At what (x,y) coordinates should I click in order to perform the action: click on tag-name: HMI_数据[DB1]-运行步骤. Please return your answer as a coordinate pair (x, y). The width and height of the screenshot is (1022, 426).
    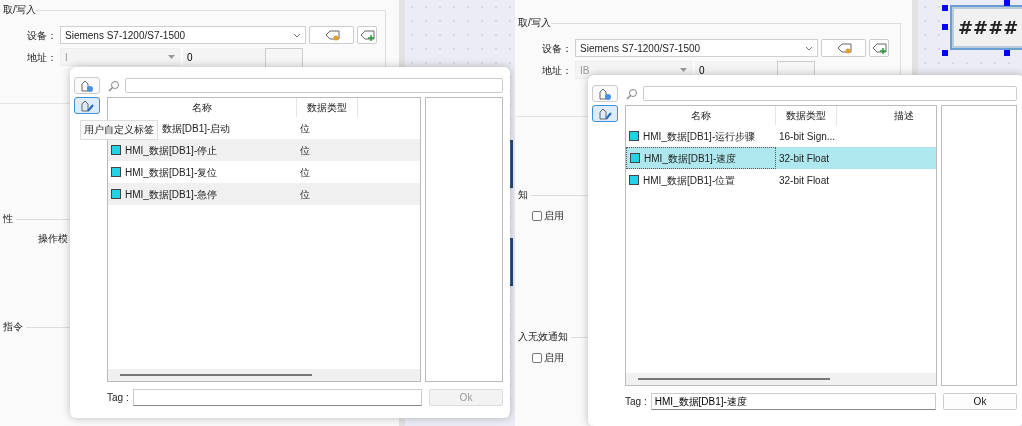
    Looking at the image, I should click on (699, 136).